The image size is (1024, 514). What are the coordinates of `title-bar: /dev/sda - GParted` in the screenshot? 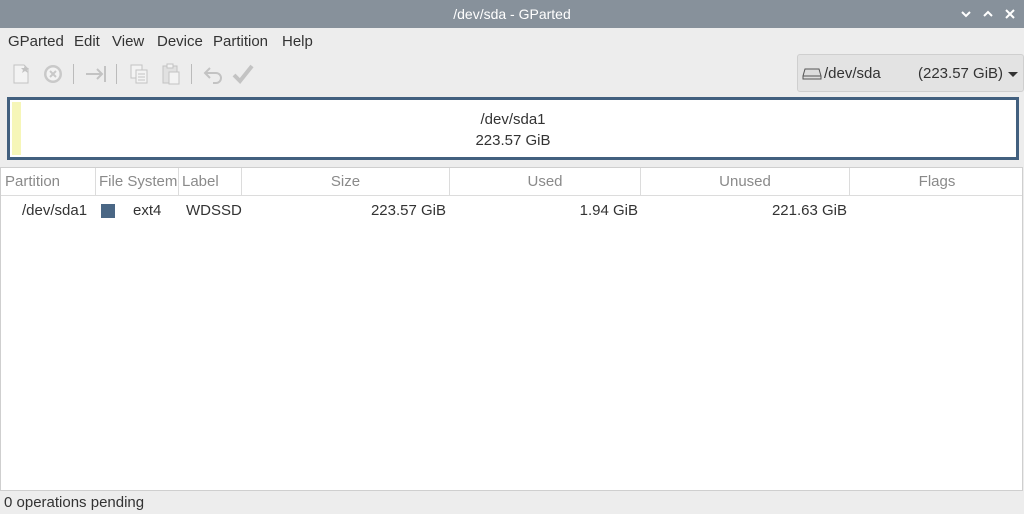 It's located at (512, 14).